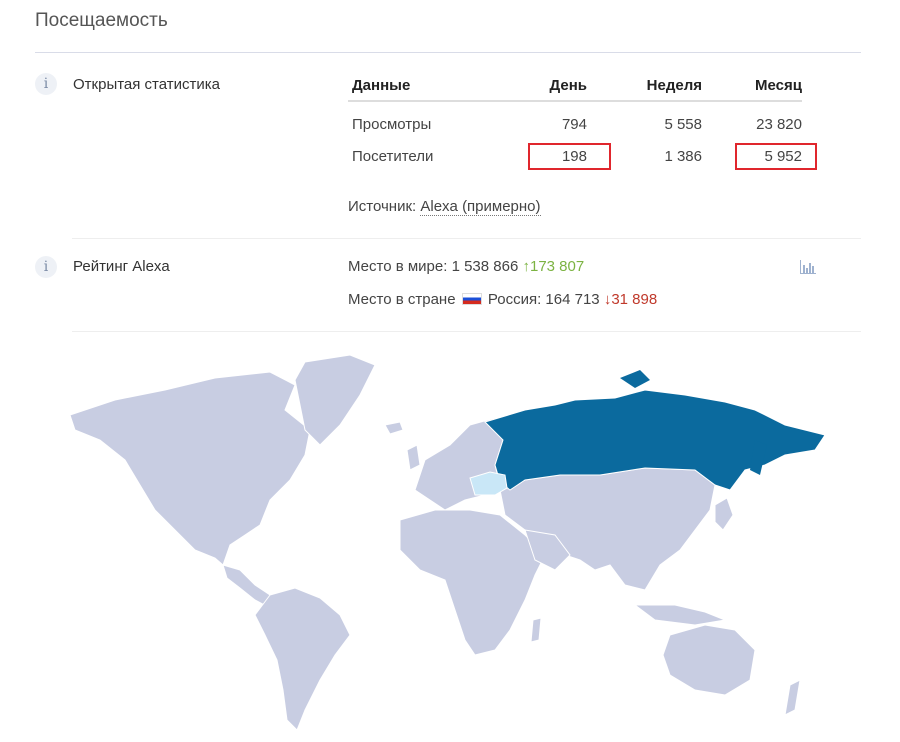  What do you see at coordinates (101, 20) in the screenshot?
I see `section-title: Посещаемость` at bounding box center [101, 20].